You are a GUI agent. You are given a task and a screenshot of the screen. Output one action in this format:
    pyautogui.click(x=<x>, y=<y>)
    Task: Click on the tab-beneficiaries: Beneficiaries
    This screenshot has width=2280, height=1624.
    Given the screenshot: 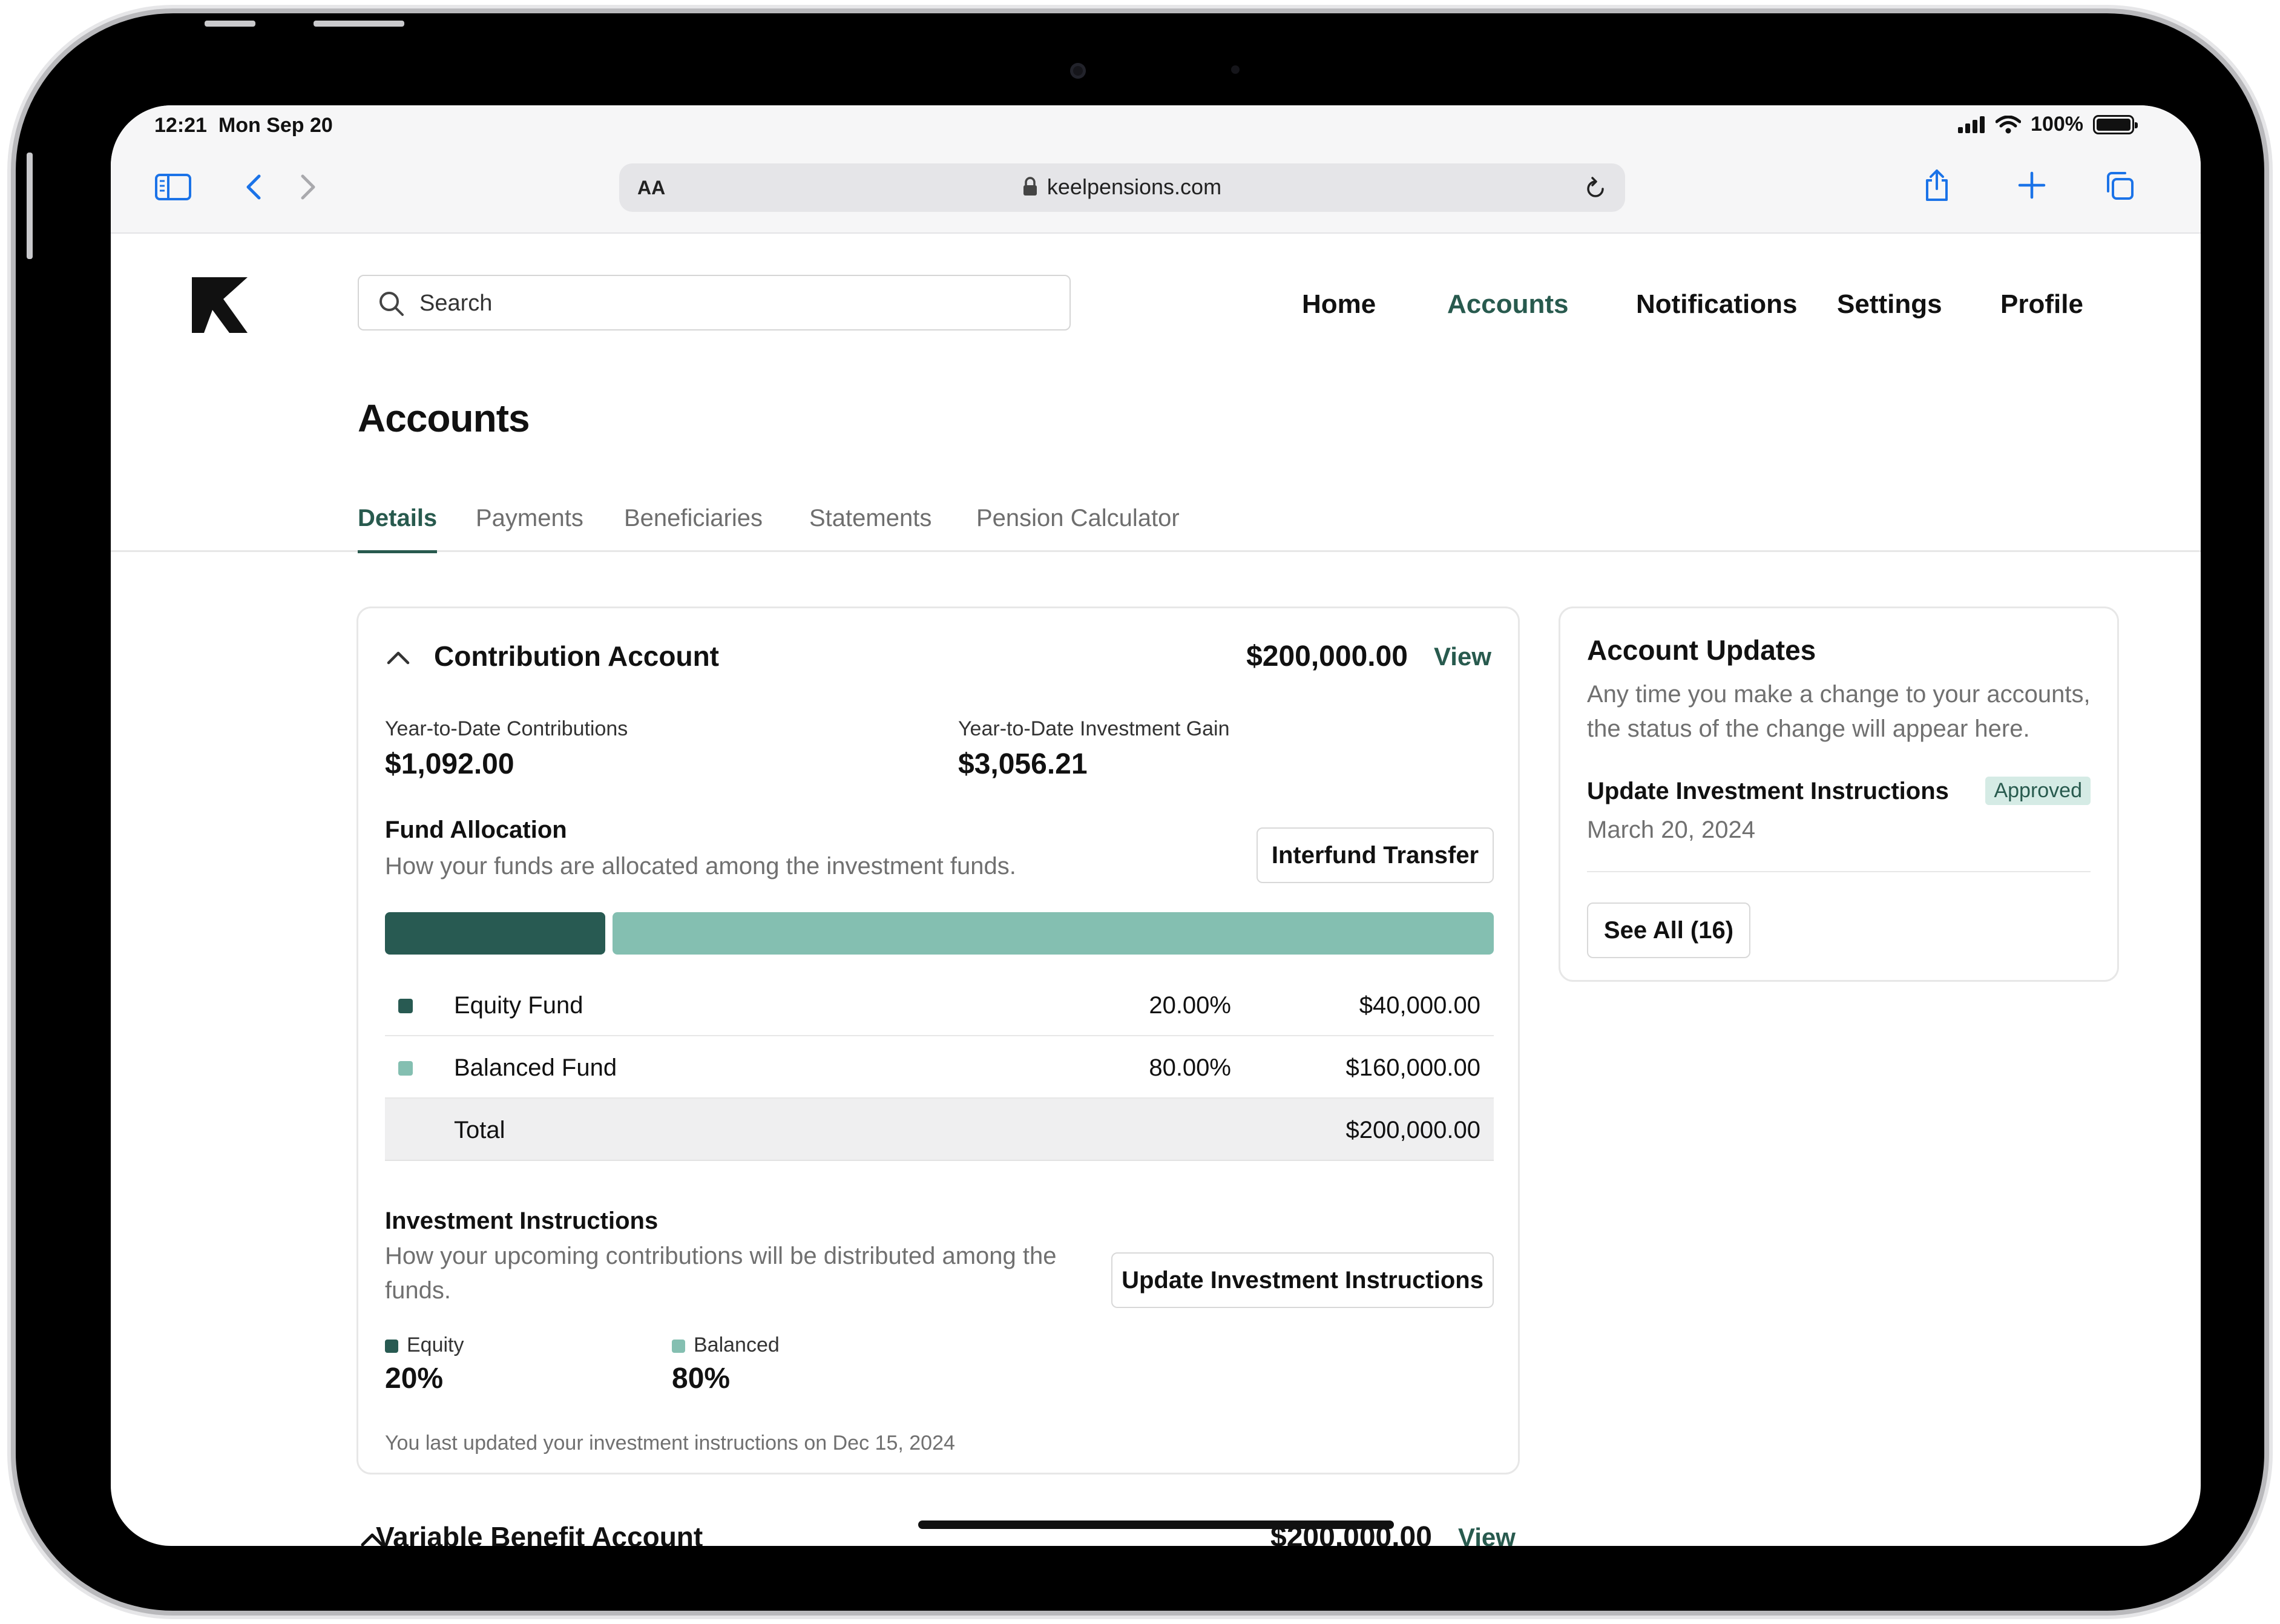 What is the action you would take?
    pyautogui.click(x=693, y=527)
    